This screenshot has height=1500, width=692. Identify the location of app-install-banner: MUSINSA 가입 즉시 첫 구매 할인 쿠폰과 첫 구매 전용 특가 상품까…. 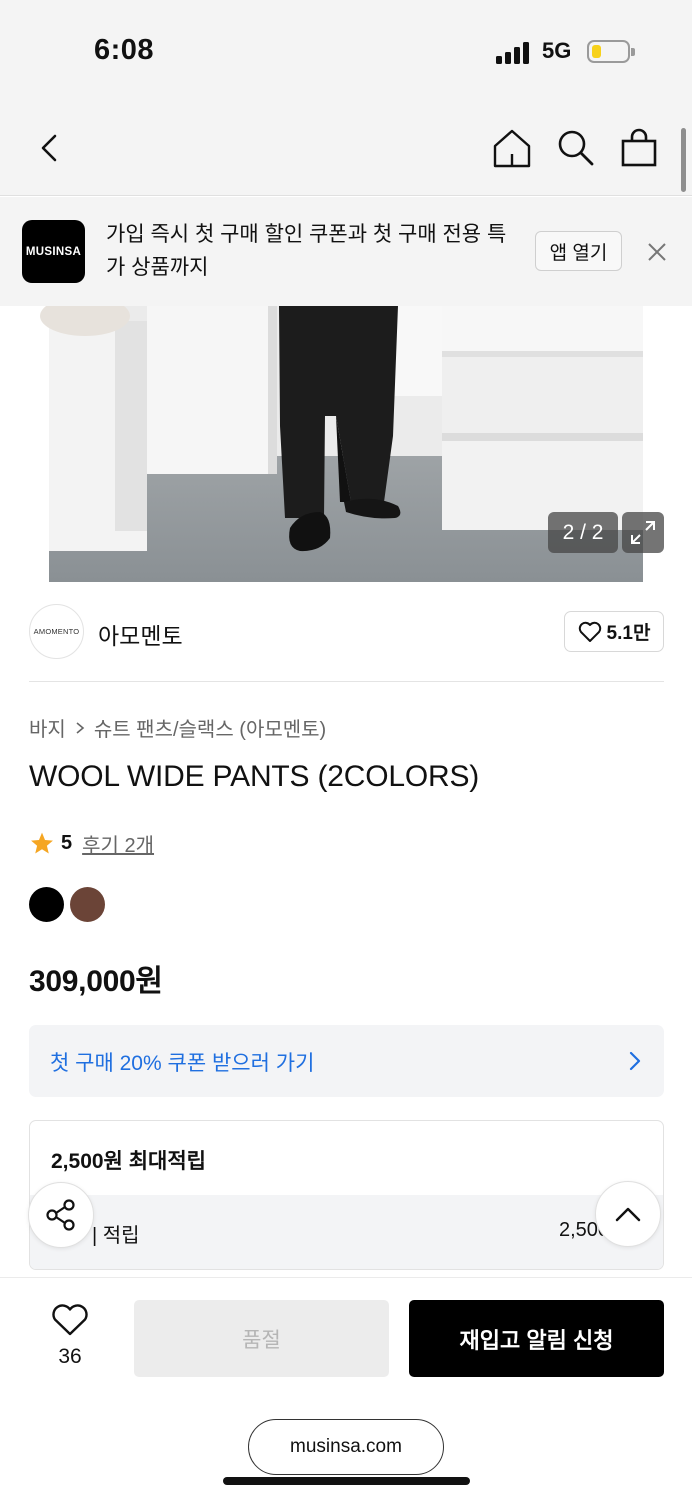
(346, 251).